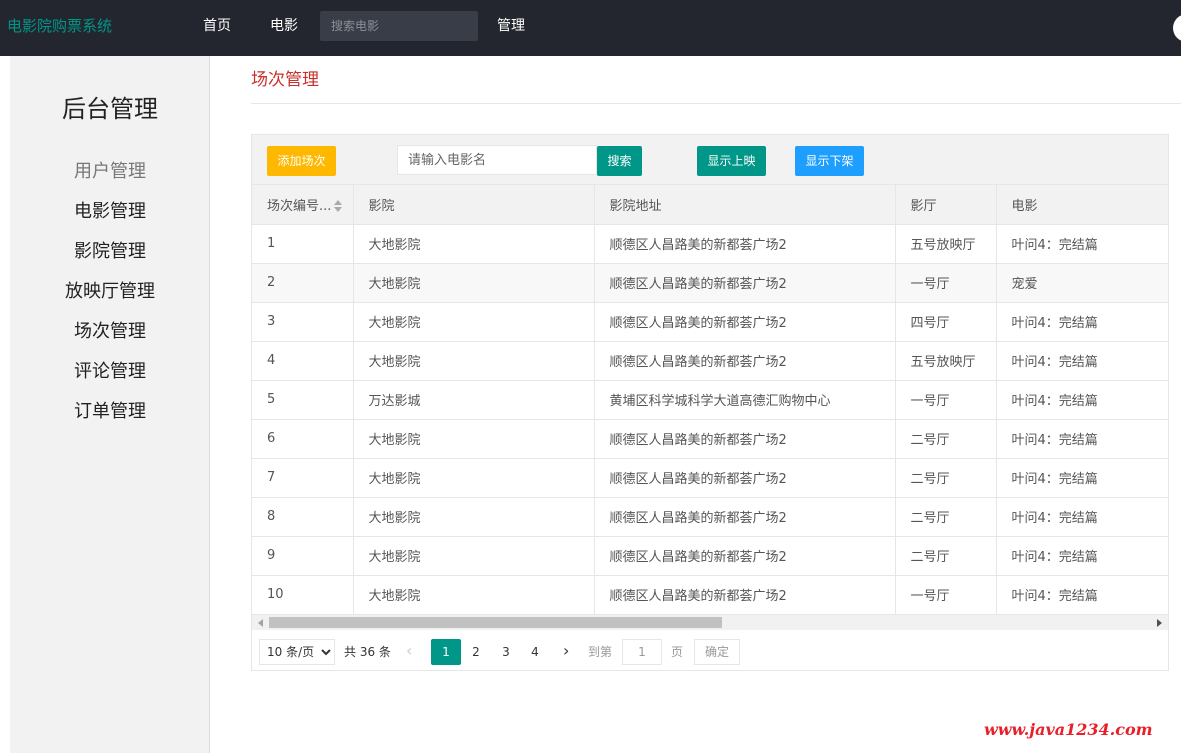  I want to click on table-row: 1 大地影院 顺德区人昌路美的新都荟广场2 五号放映厅 叶问4：完结篇, so click(710, 244).